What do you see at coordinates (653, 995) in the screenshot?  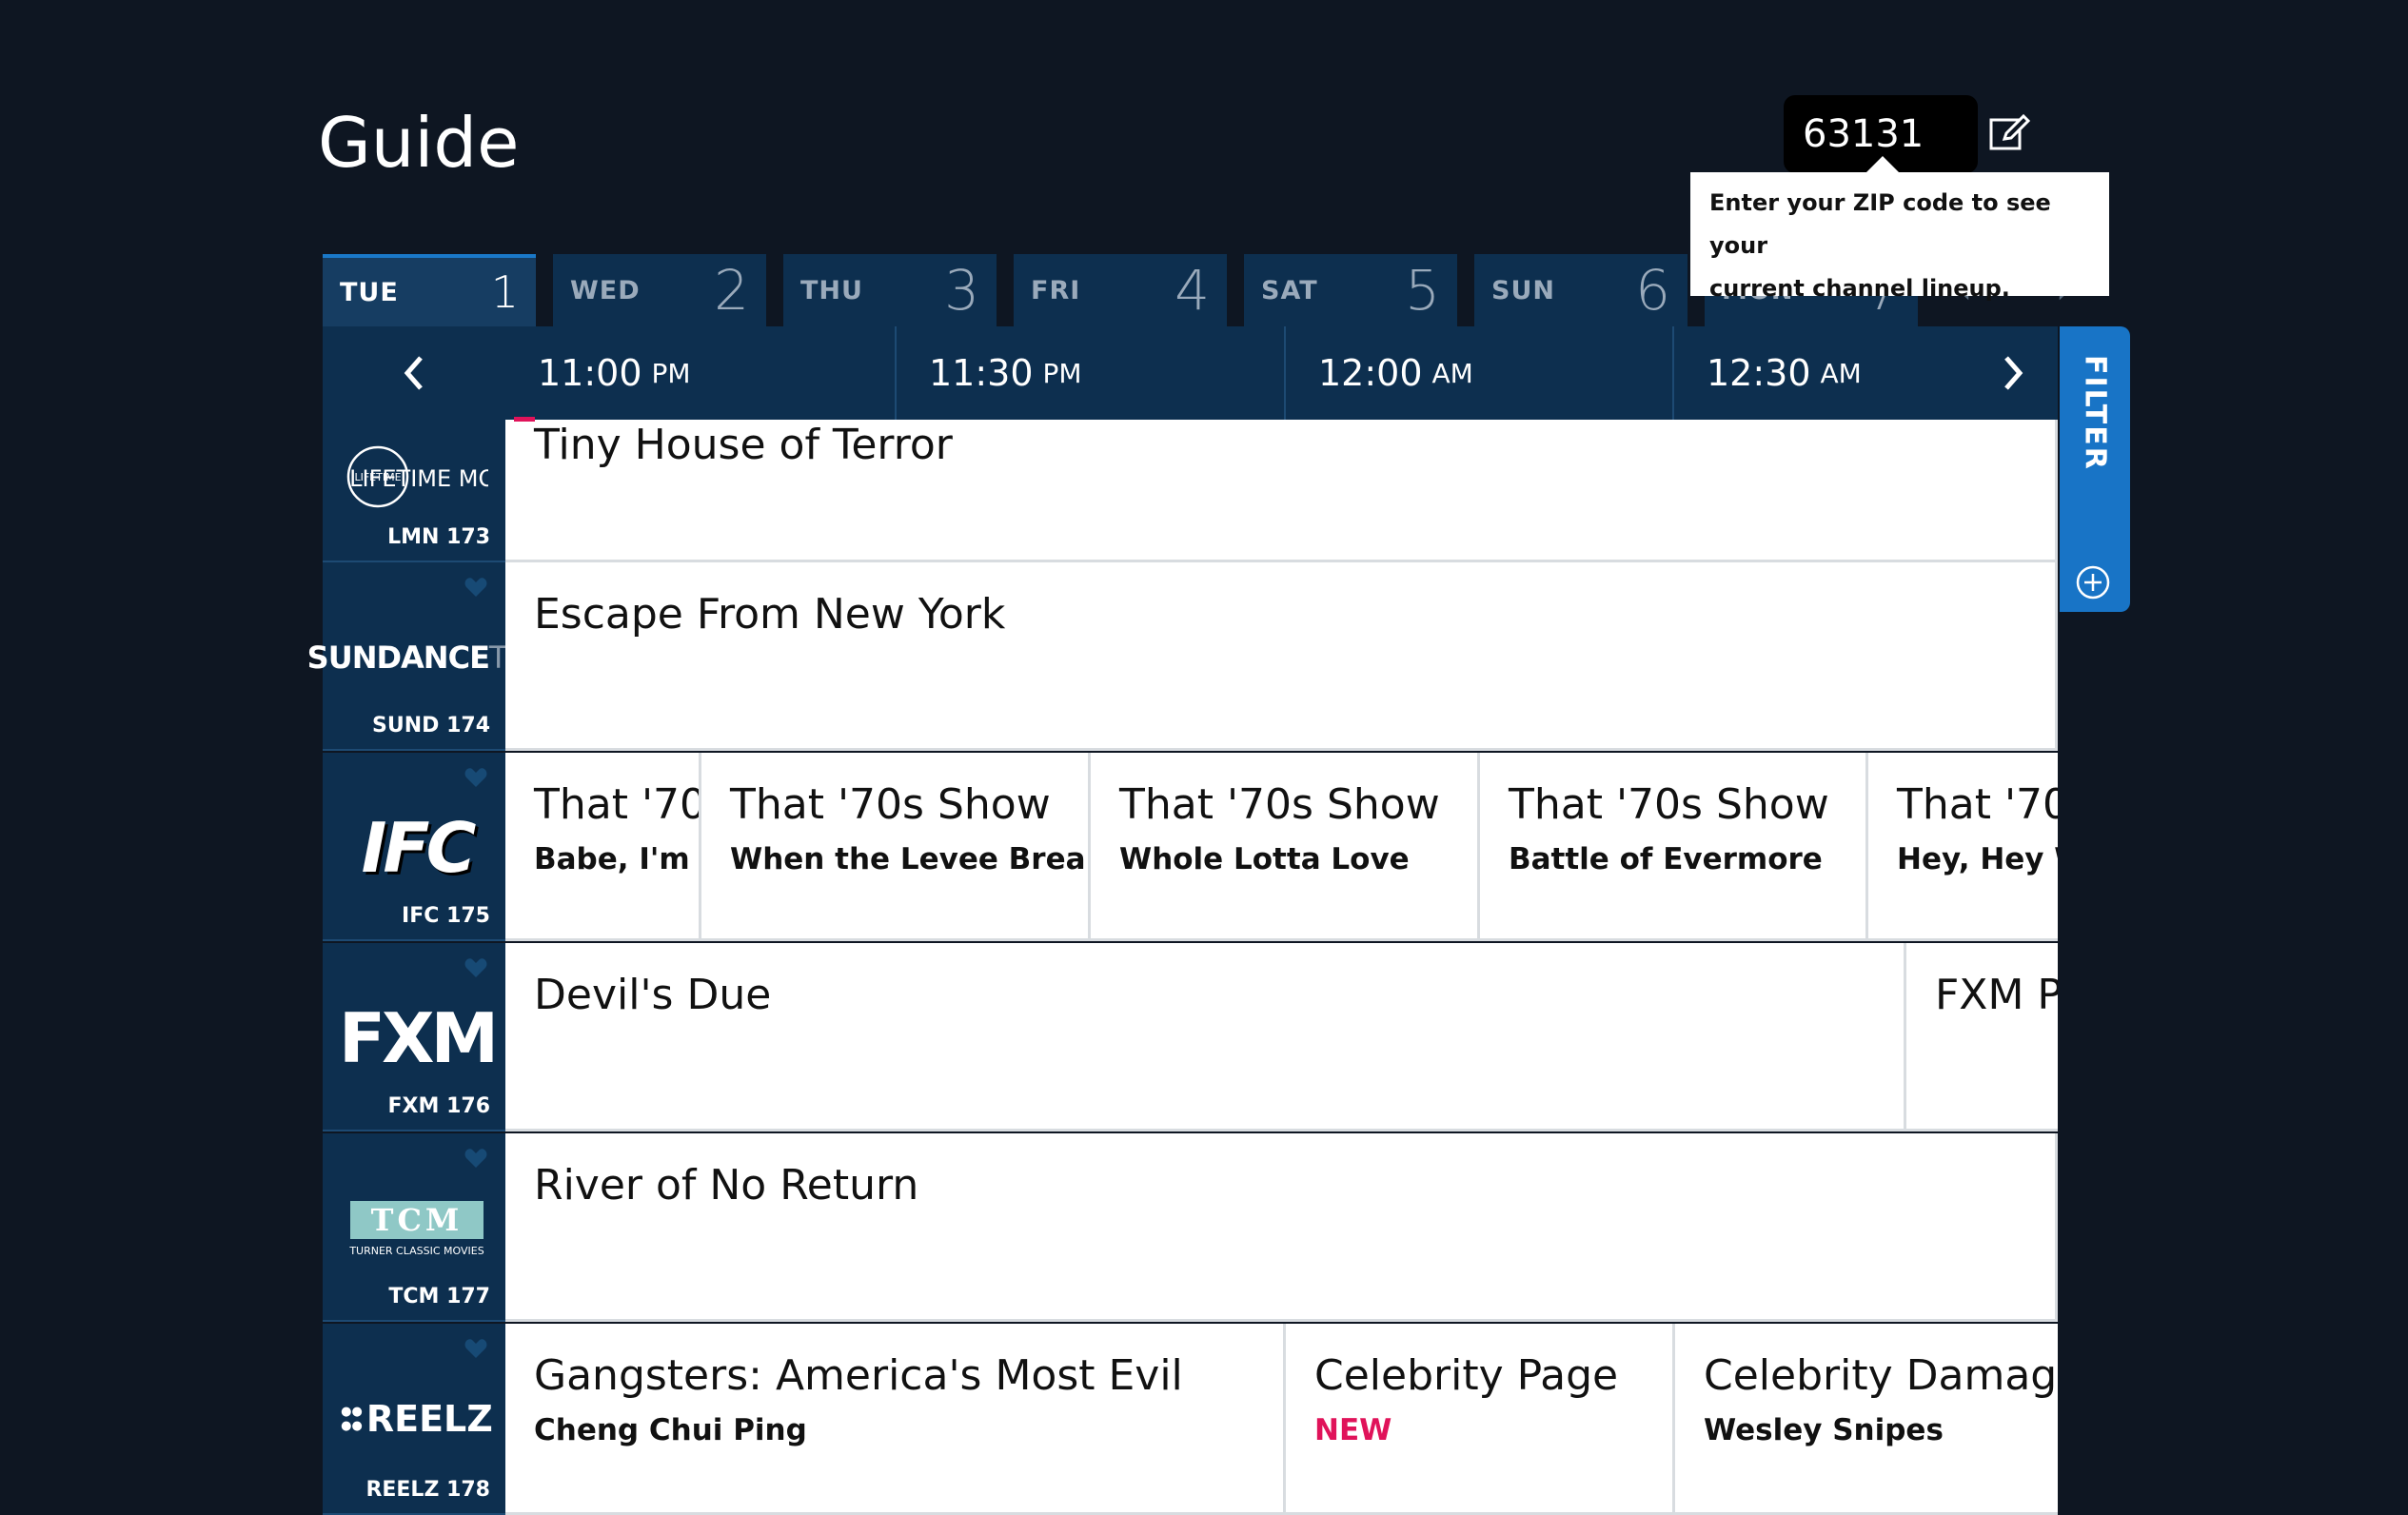 I see `program-title: Devil's Due` at bounding box center [653, 995].